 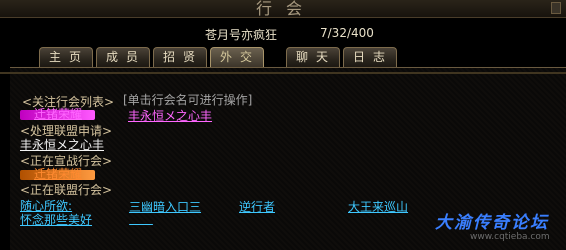 What do you see at coordinates (56, 220) in the screenshot?
I see `allied-guild-5: 怀念那些美好` at bounding box center [56, 220].